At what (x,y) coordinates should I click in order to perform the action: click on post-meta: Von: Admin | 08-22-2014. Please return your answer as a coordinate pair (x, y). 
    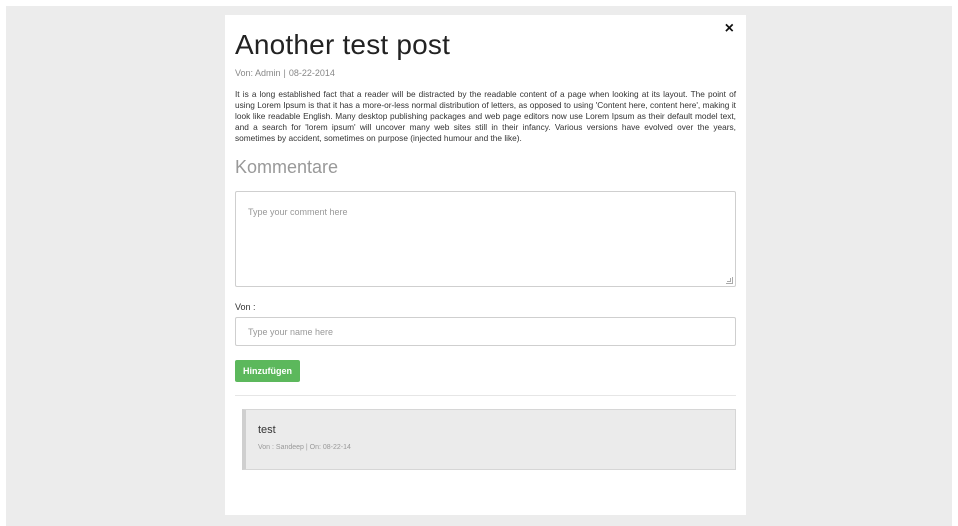
    Looking at the image, I should click on (485, 73).